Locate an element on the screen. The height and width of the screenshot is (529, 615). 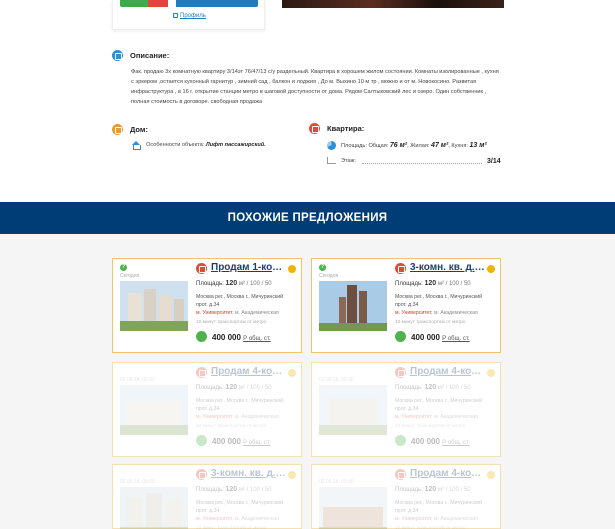
call-button is located at coordinates (134, 3).